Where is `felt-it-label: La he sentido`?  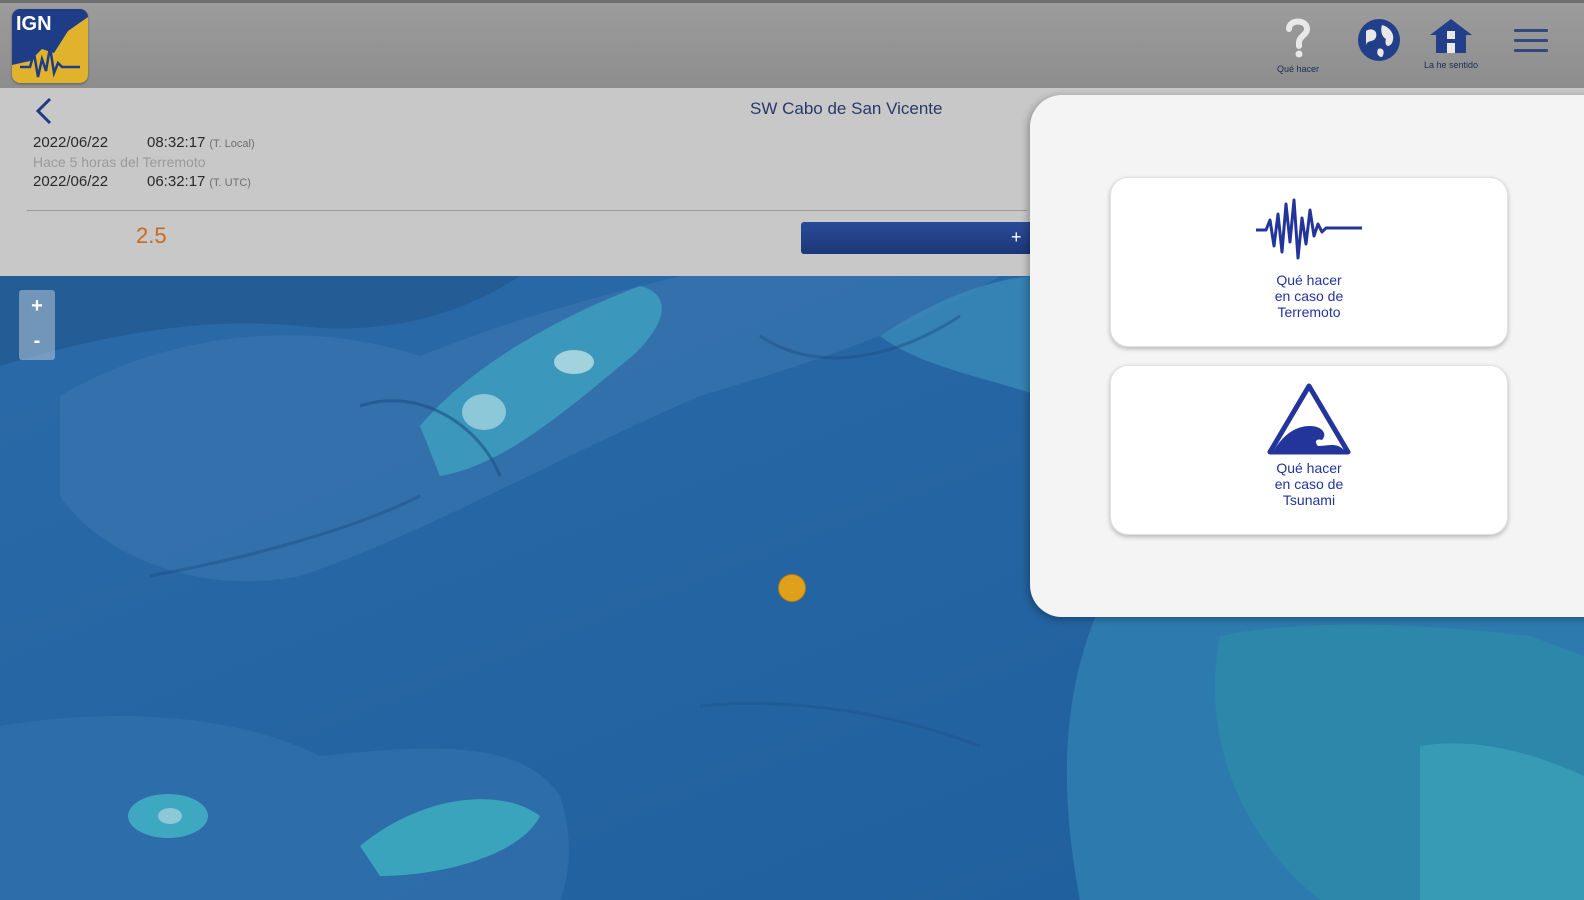 felt-it-label: La he sentido is located at coordinates (1451, 65).